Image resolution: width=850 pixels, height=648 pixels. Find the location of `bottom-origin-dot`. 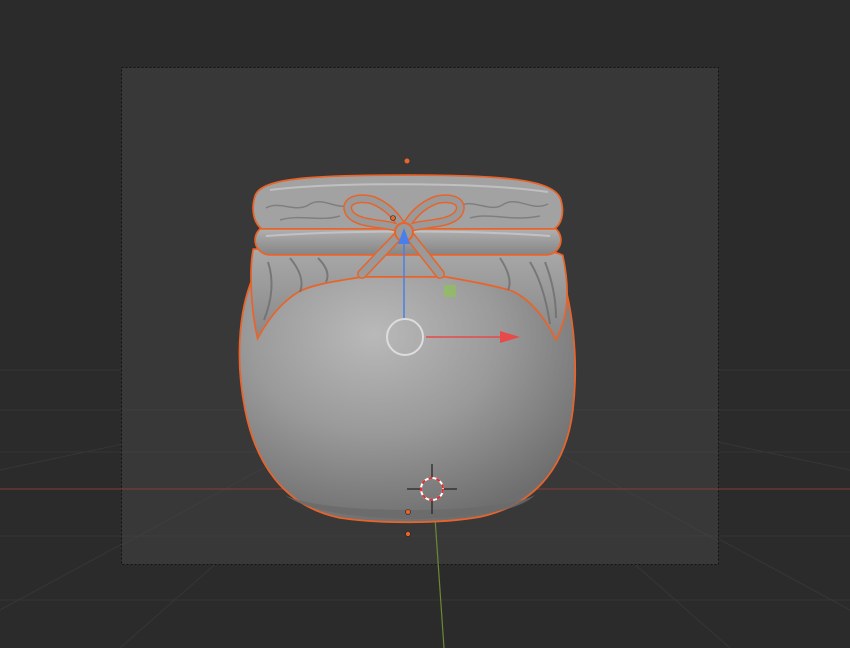

bottom-origin-dot is located at coordinates (408, 512).